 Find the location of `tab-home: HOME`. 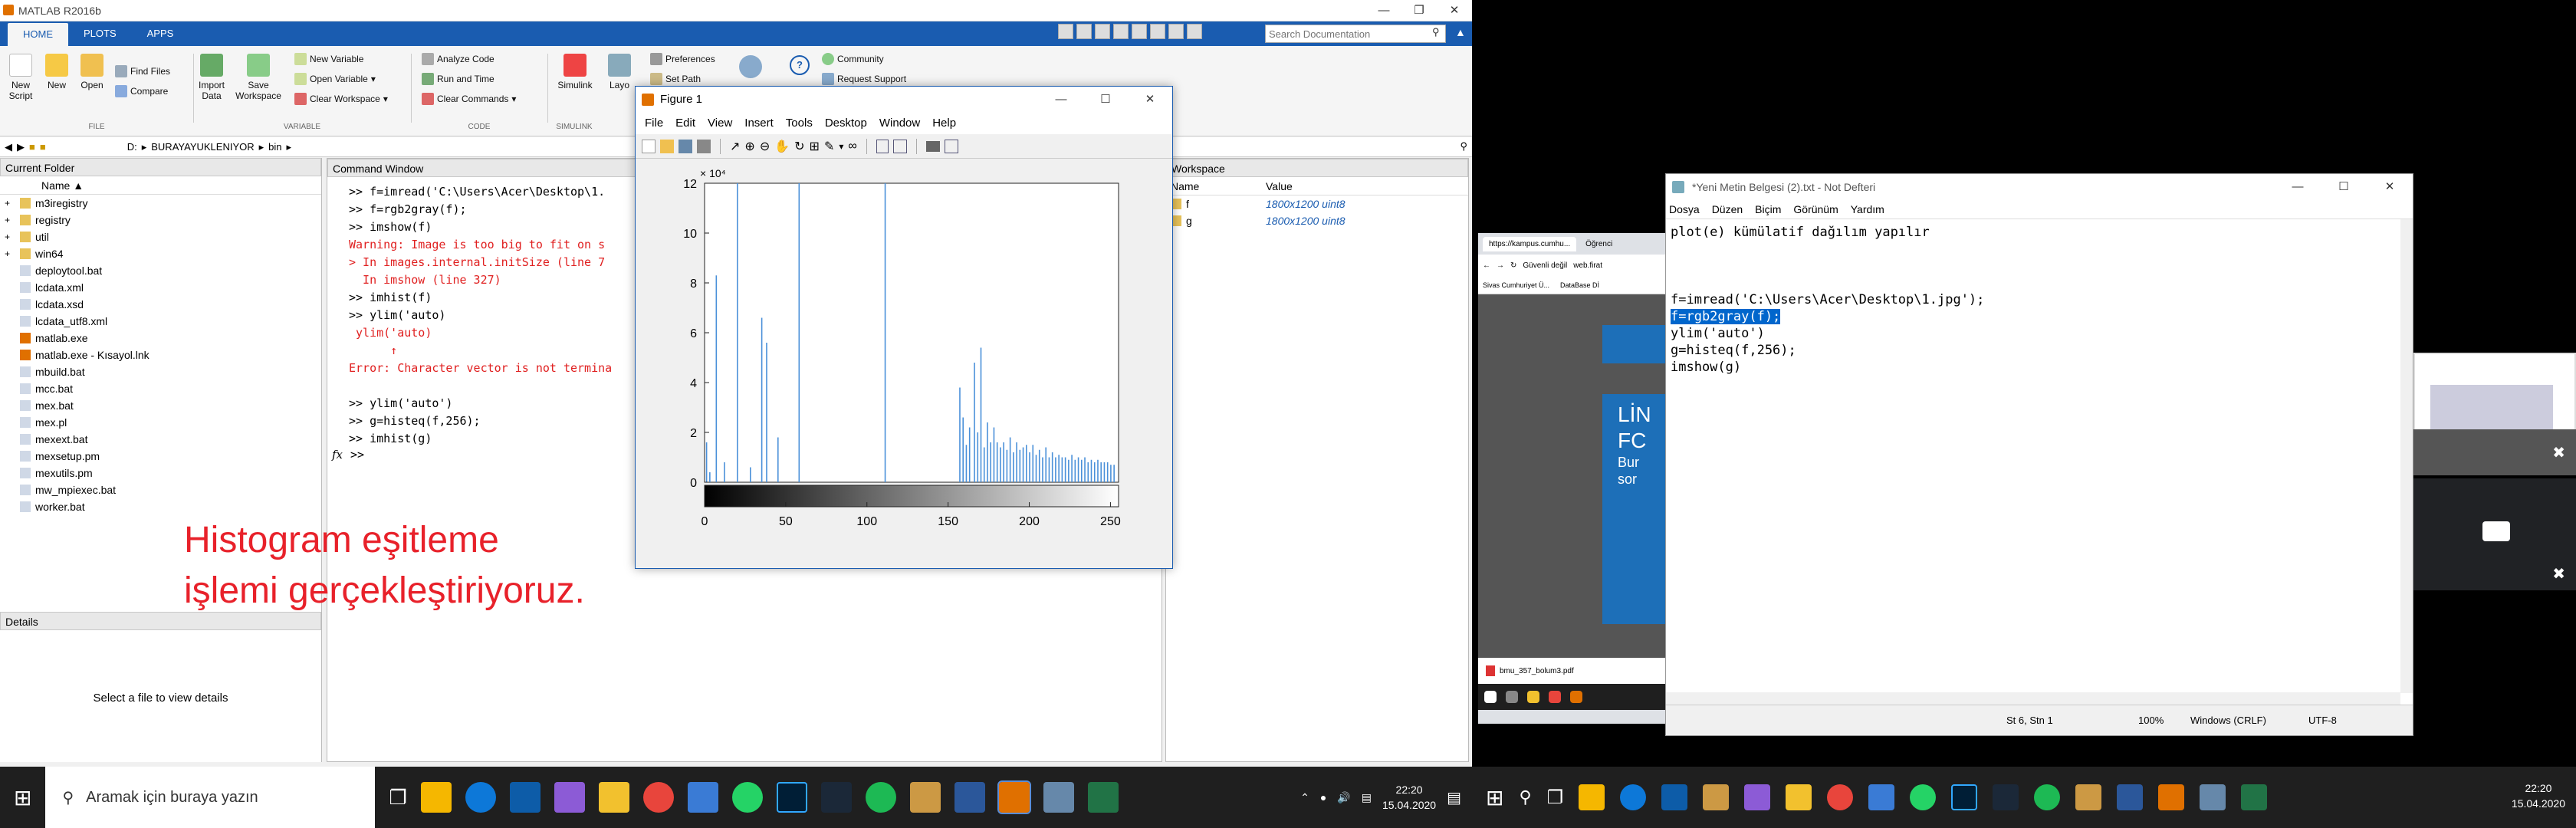

tab-home: HOME is located at coordinates (38, 34).